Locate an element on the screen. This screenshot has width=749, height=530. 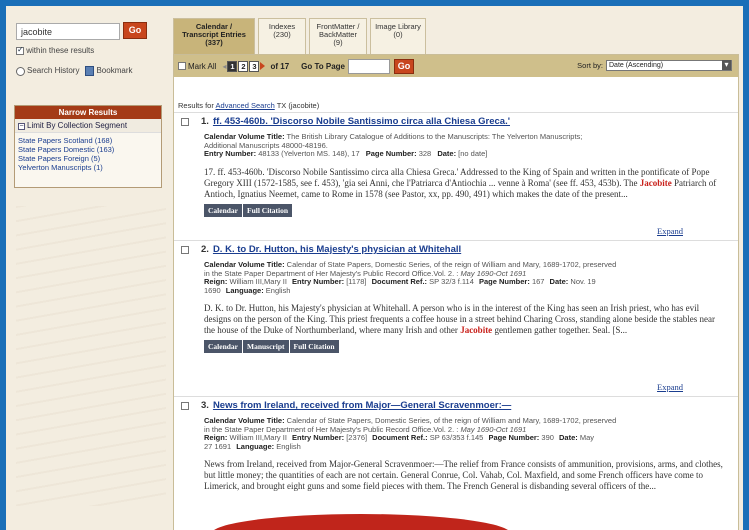
sort-control: Sort by: Date (Ascending) is located at coordinates (654, 65).